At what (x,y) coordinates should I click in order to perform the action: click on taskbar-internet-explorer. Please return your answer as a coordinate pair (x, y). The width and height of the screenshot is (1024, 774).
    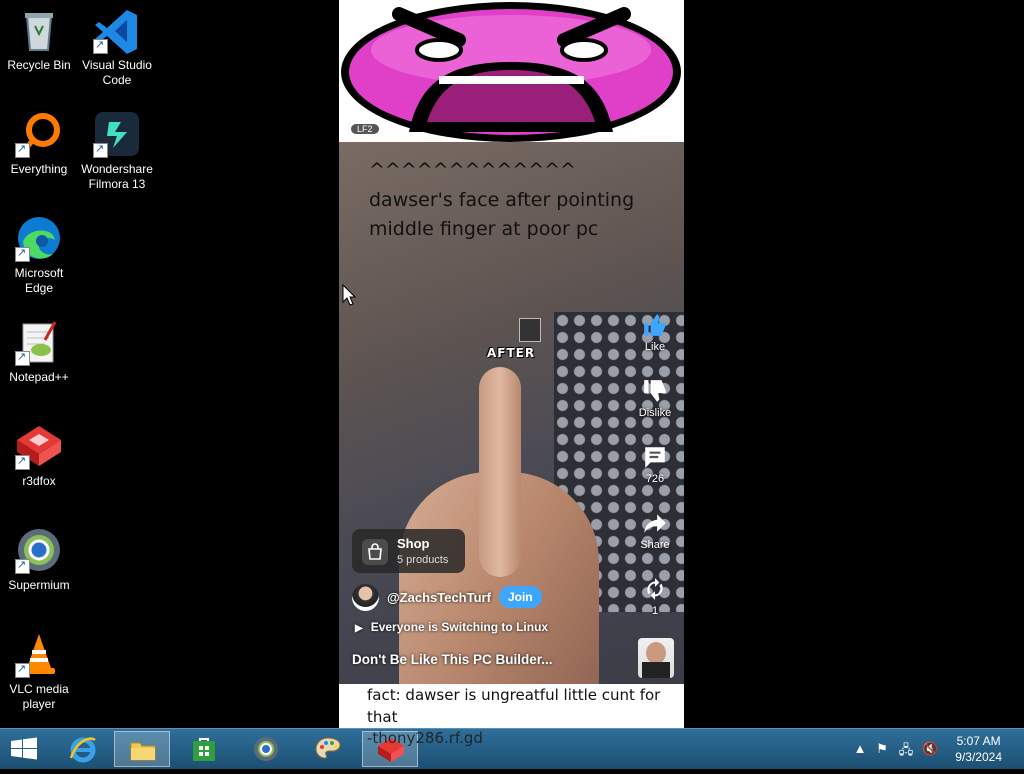
    Looking at the image, I should click on (83, 749).